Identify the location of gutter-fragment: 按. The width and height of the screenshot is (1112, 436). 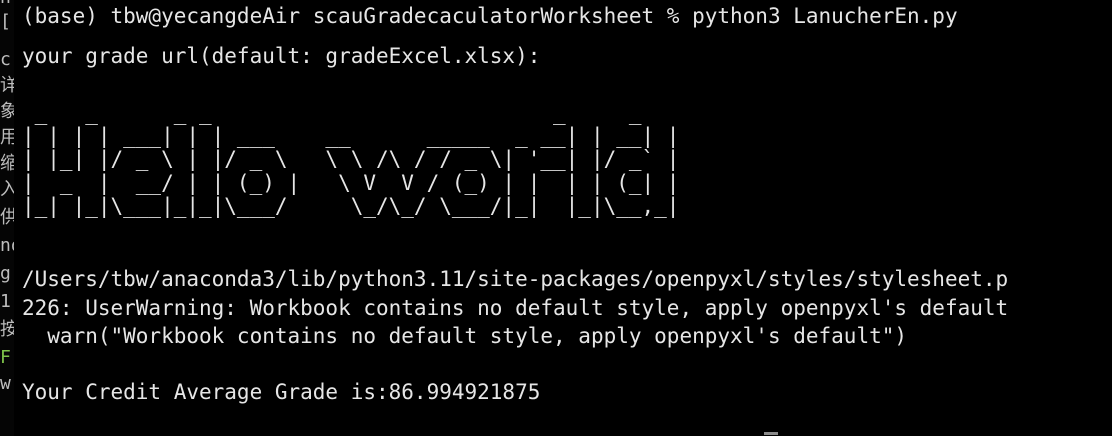
(7, 329).